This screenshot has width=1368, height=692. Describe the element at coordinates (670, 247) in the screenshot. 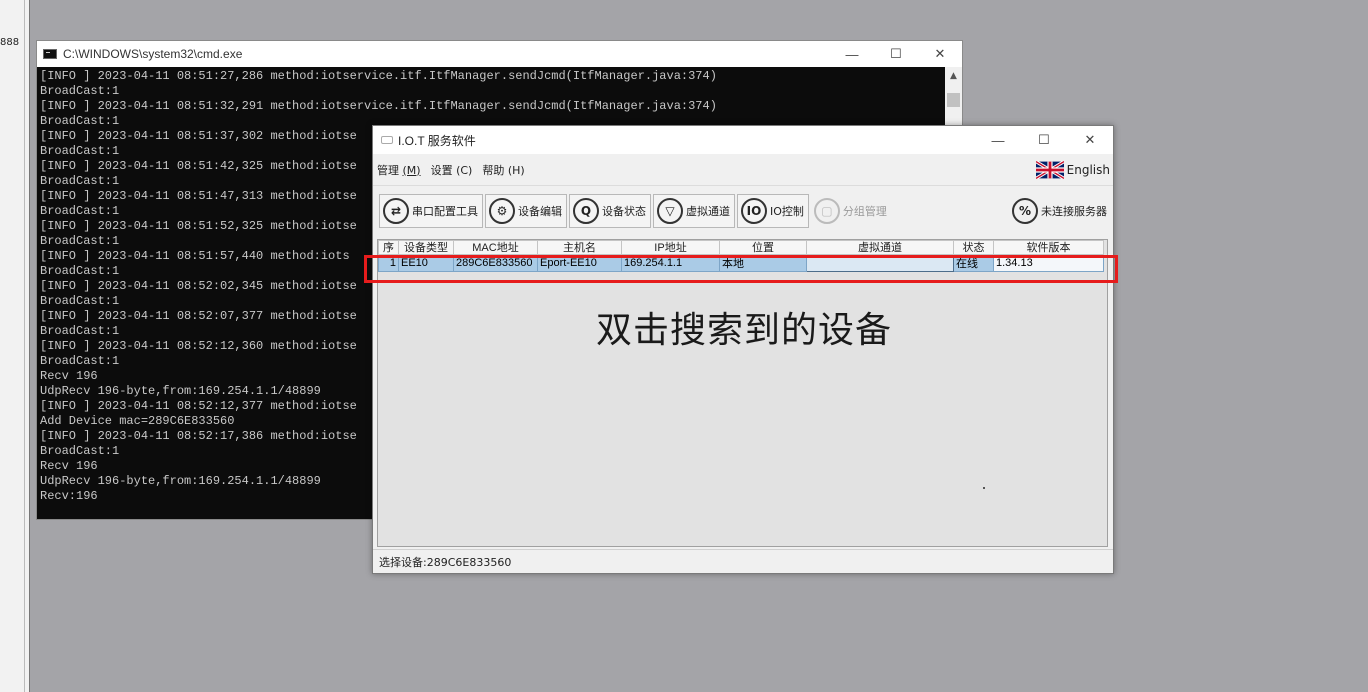

I see `col-ip: IP地址` at that location.